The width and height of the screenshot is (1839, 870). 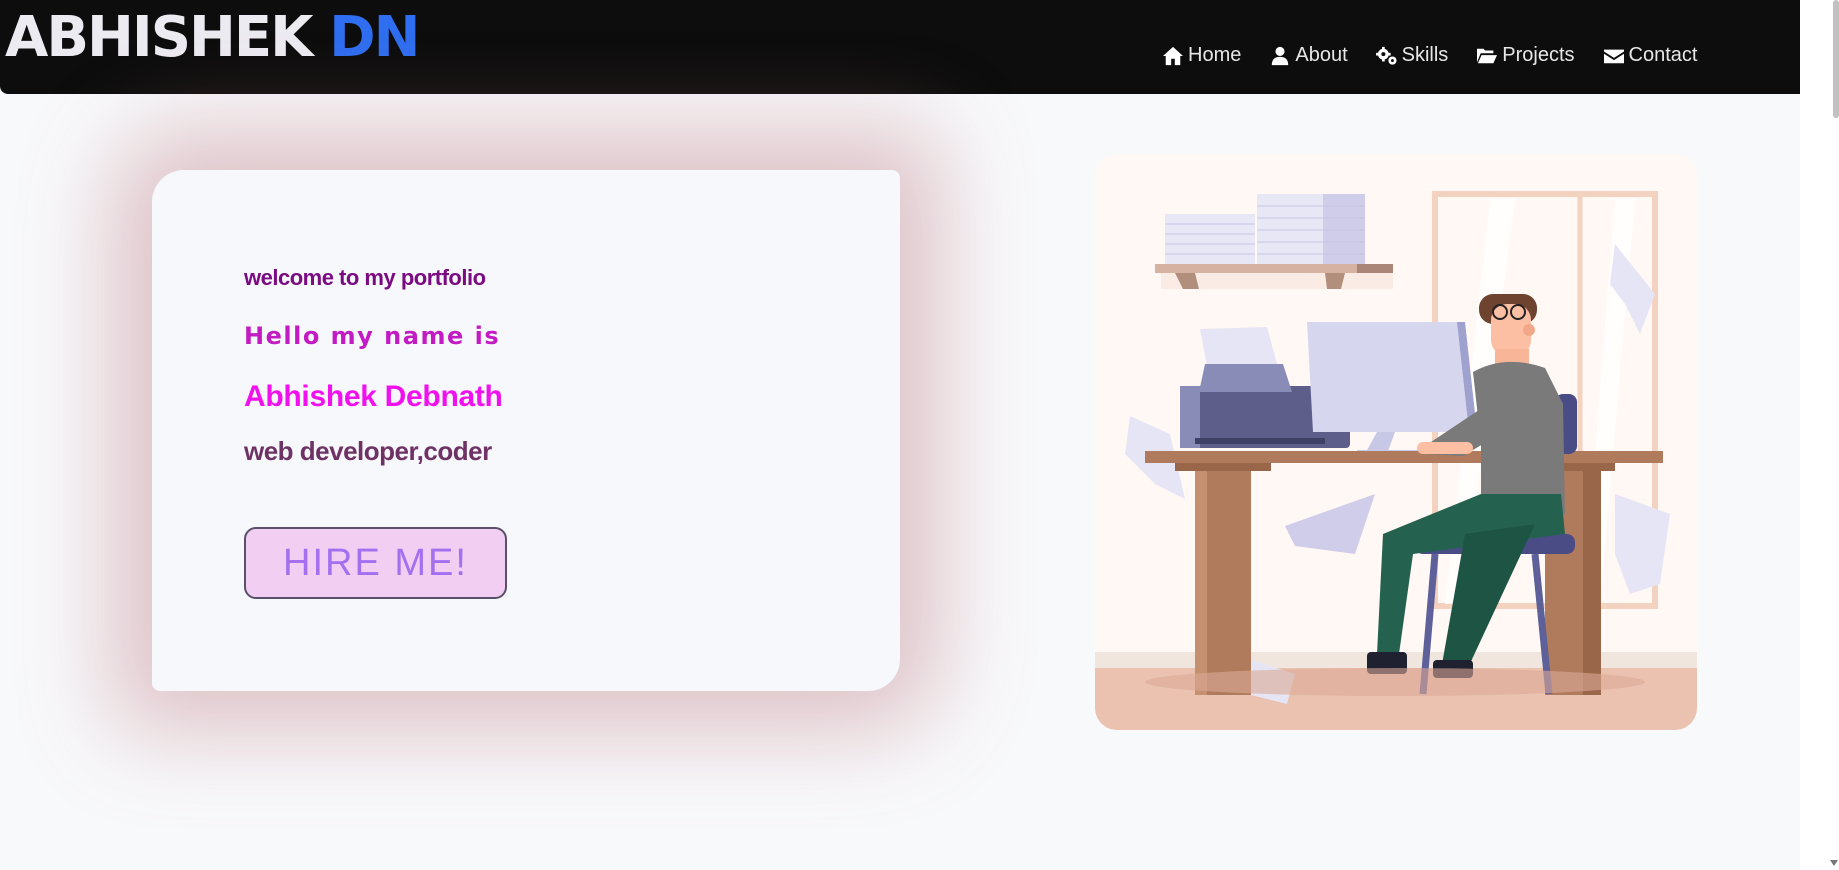 I want to click on brand-logo: ABHISHEK DN, so click(x=212, y=37).